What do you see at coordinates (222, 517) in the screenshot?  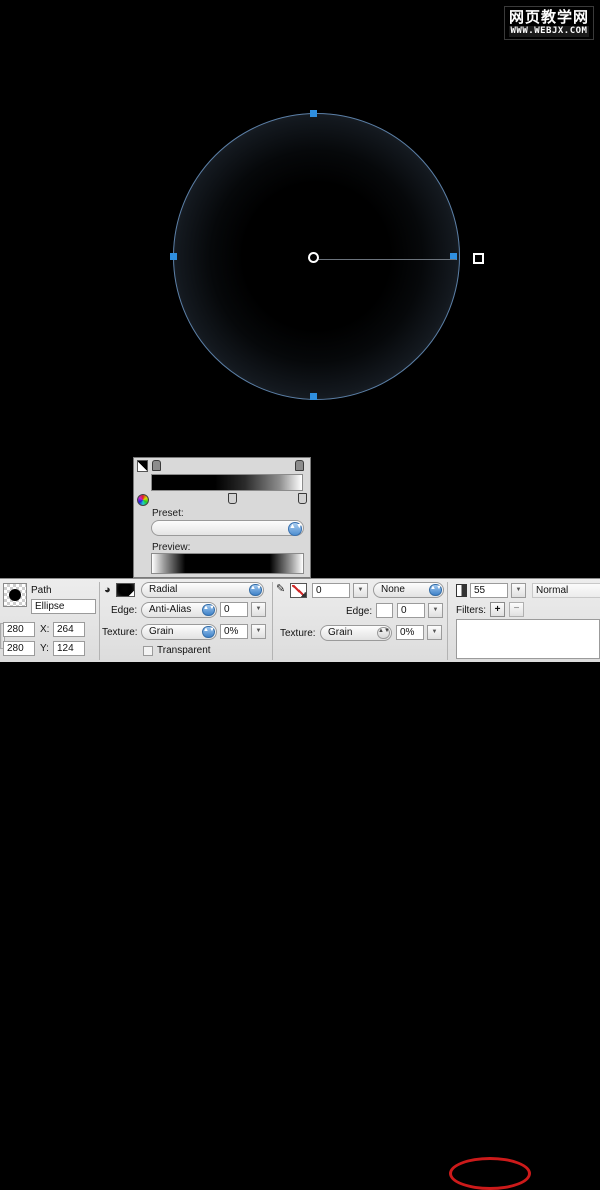 I see `gradient-editor-popup: Preset: ▲▼ Preview:` at bounding box center [222, 517].